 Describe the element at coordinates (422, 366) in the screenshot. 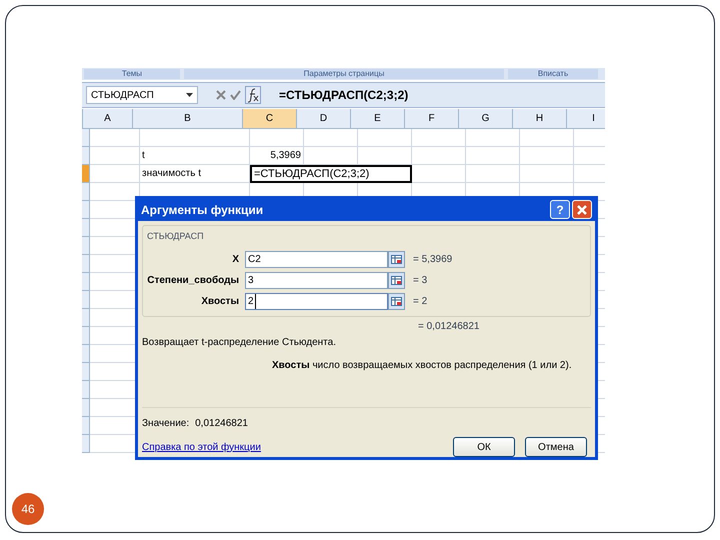

I see `argument-help-text: Хвосты число возвращаемых хвостов распределения (1 или 2).` at that location.